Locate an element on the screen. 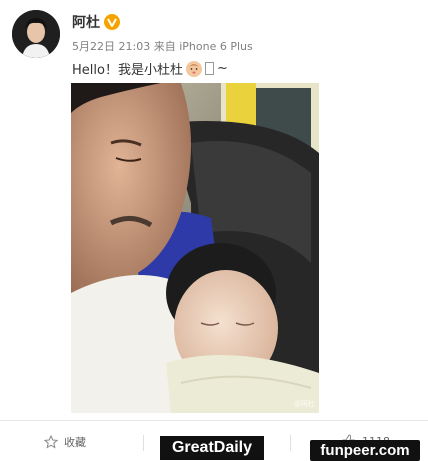 This screenshot has height=461, width=428. verified-badge-icon is located at coordinates (112, 22).